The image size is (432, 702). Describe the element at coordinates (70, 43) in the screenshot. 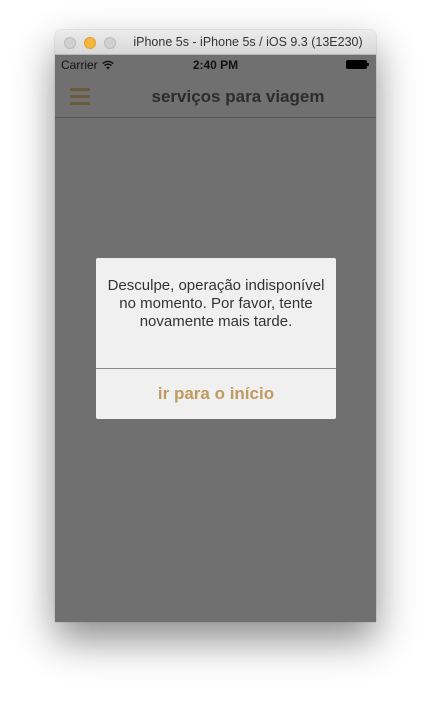

I see `close-window-button` at that location.